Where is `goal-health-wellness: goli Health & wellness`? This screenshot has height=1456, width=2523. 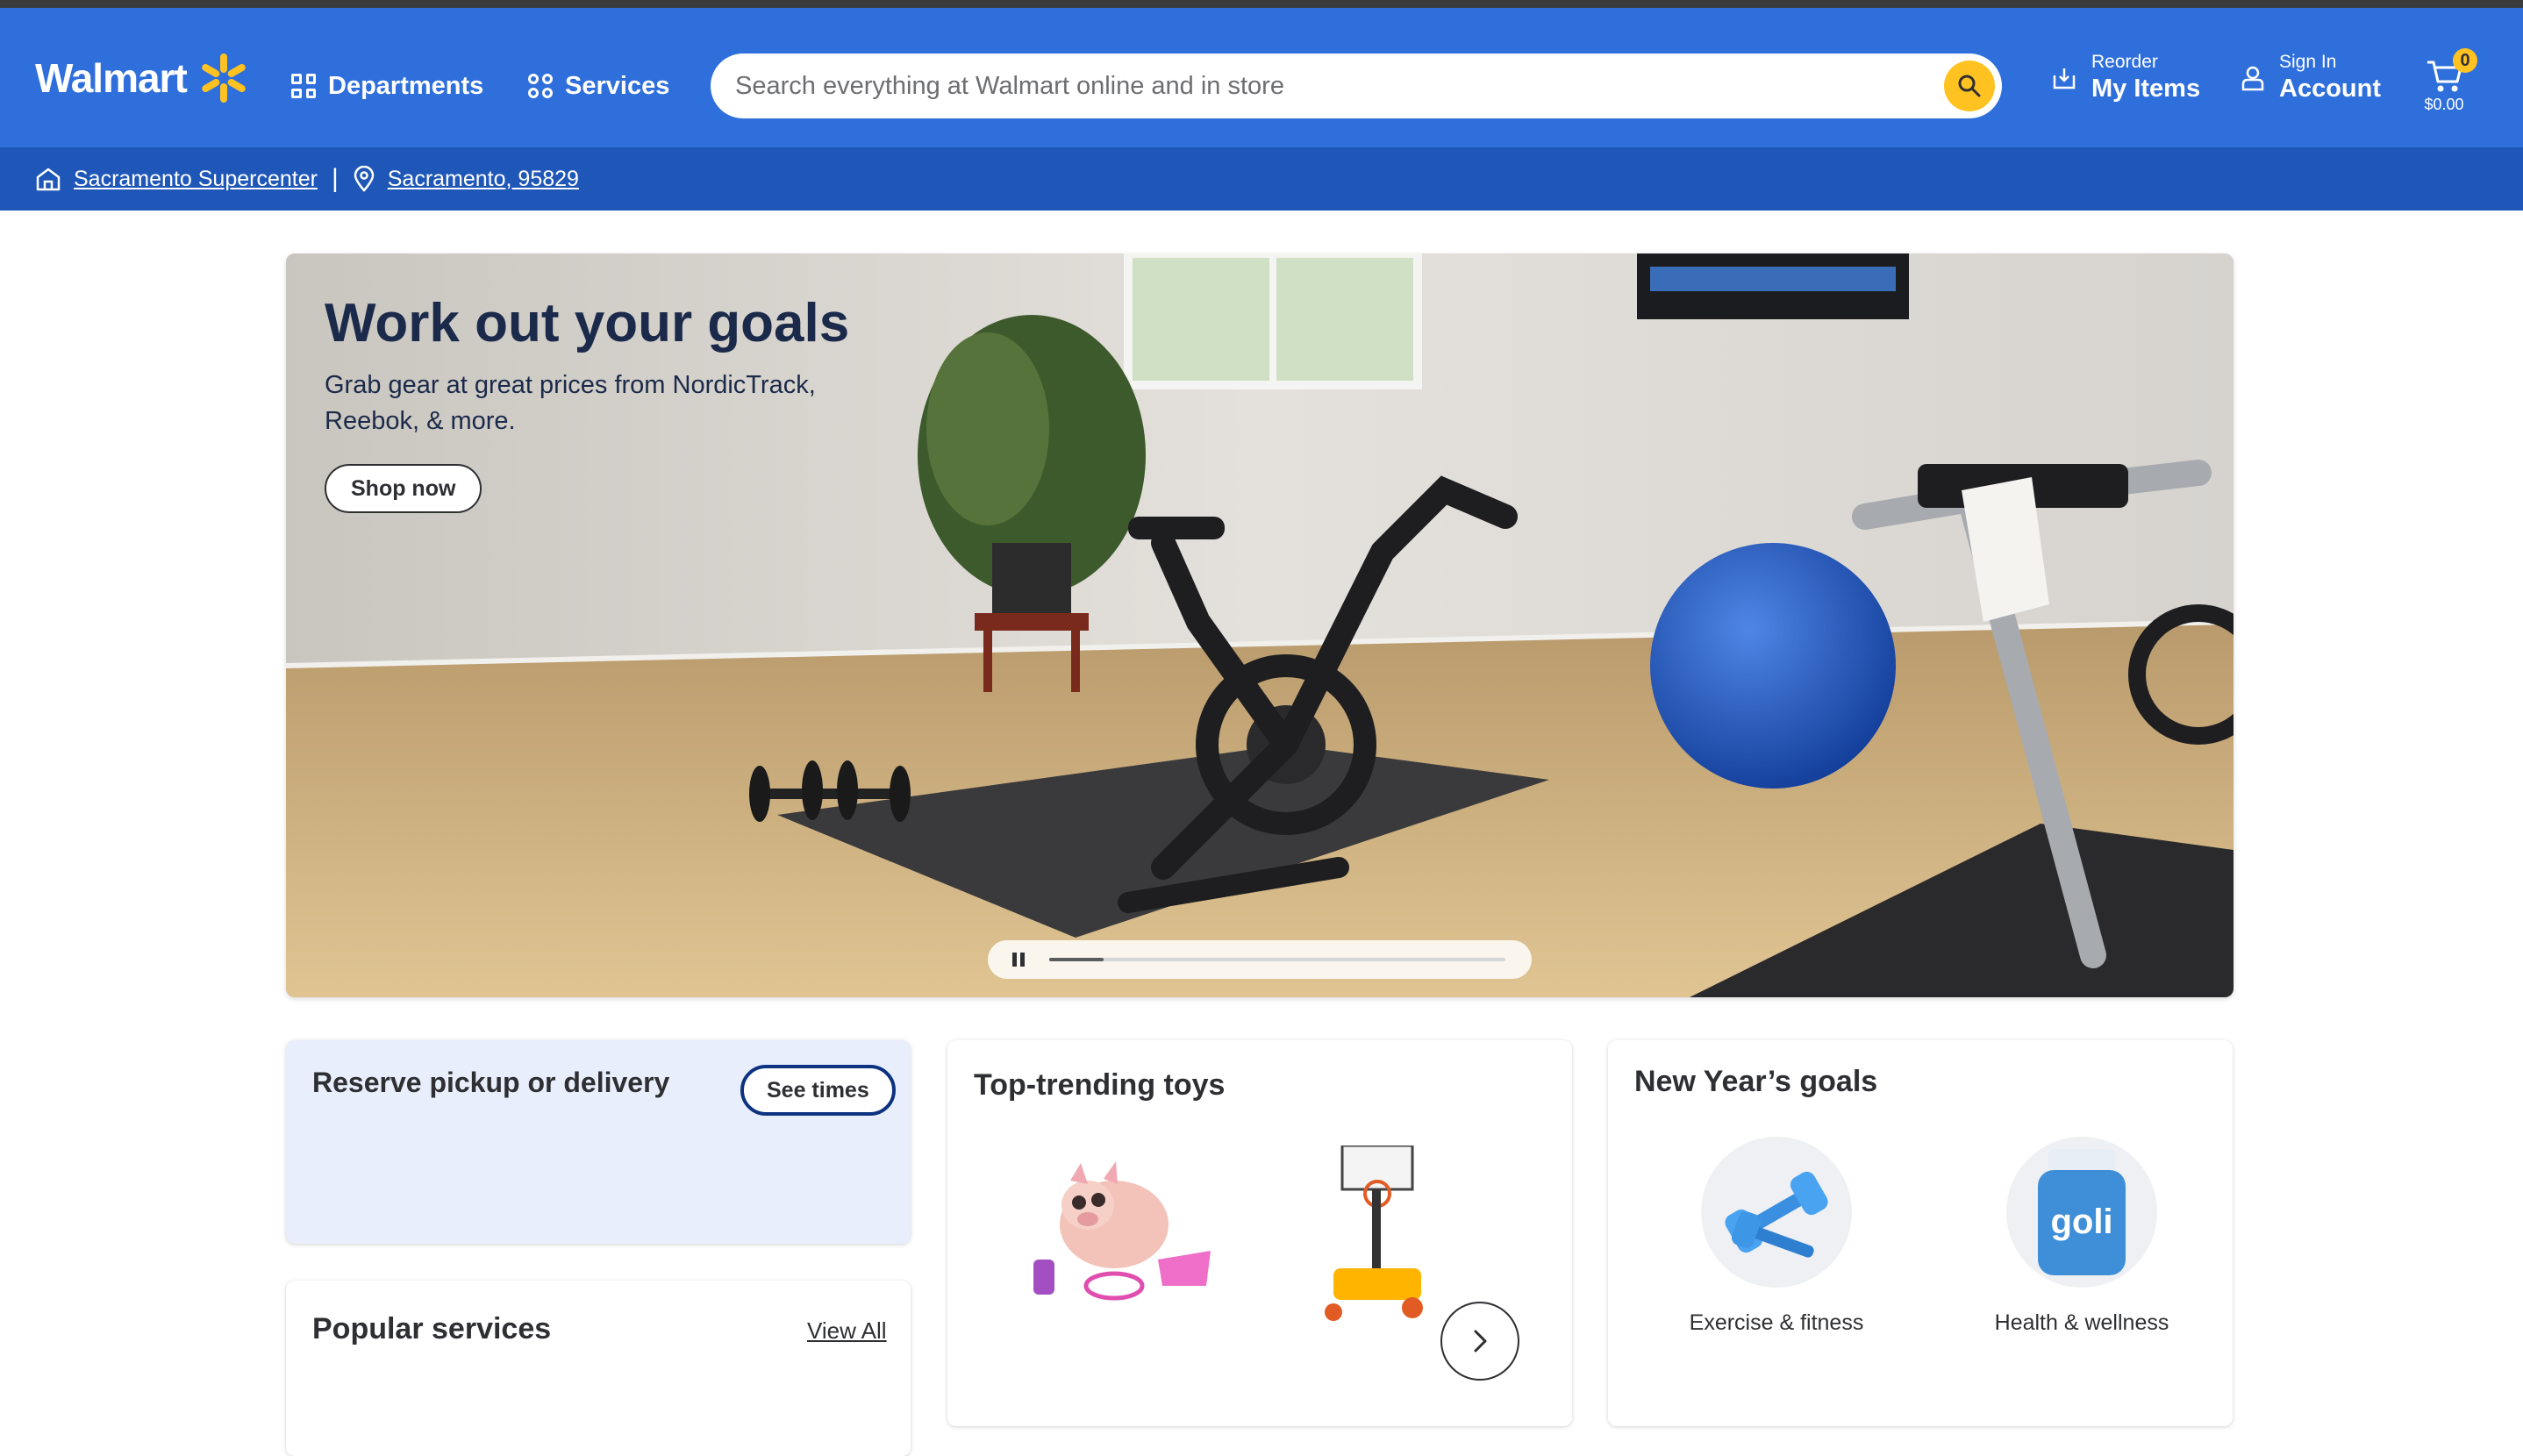
goal-health-wellness: goli Health & wellness is located at coordinates (2082, 1236).